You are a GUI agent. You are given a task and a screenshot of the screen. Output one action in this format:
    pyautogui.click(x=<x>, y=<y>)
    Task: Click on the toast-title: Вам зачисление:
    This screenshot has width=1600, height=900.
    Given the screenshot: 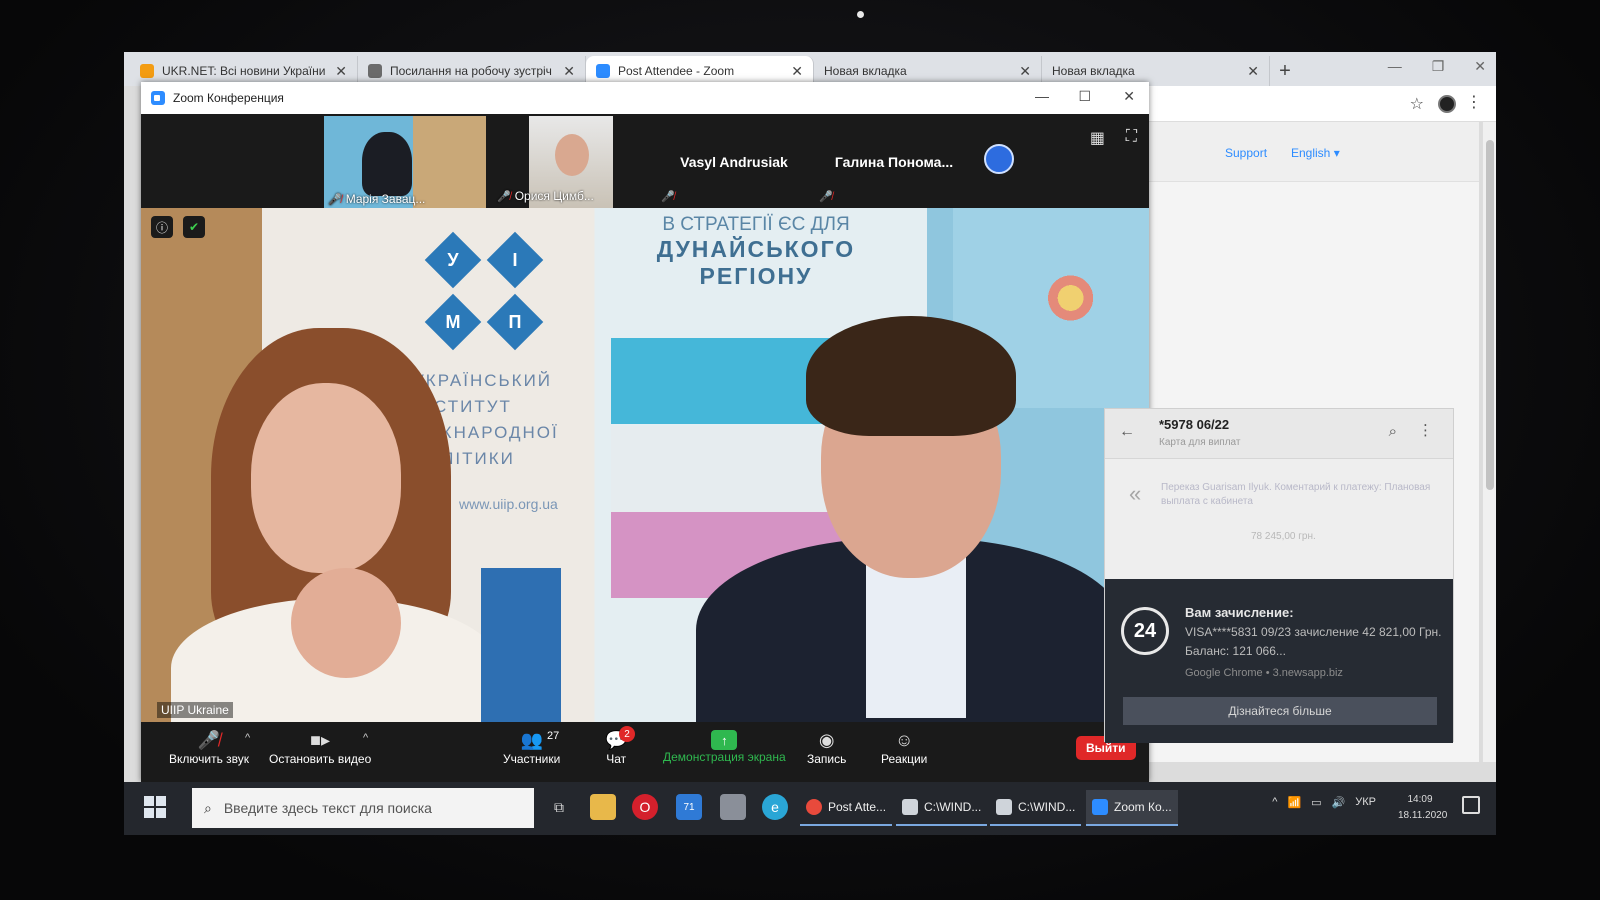 What is the action you would take?
    pyautogui.click(x=1239, y=612)
    